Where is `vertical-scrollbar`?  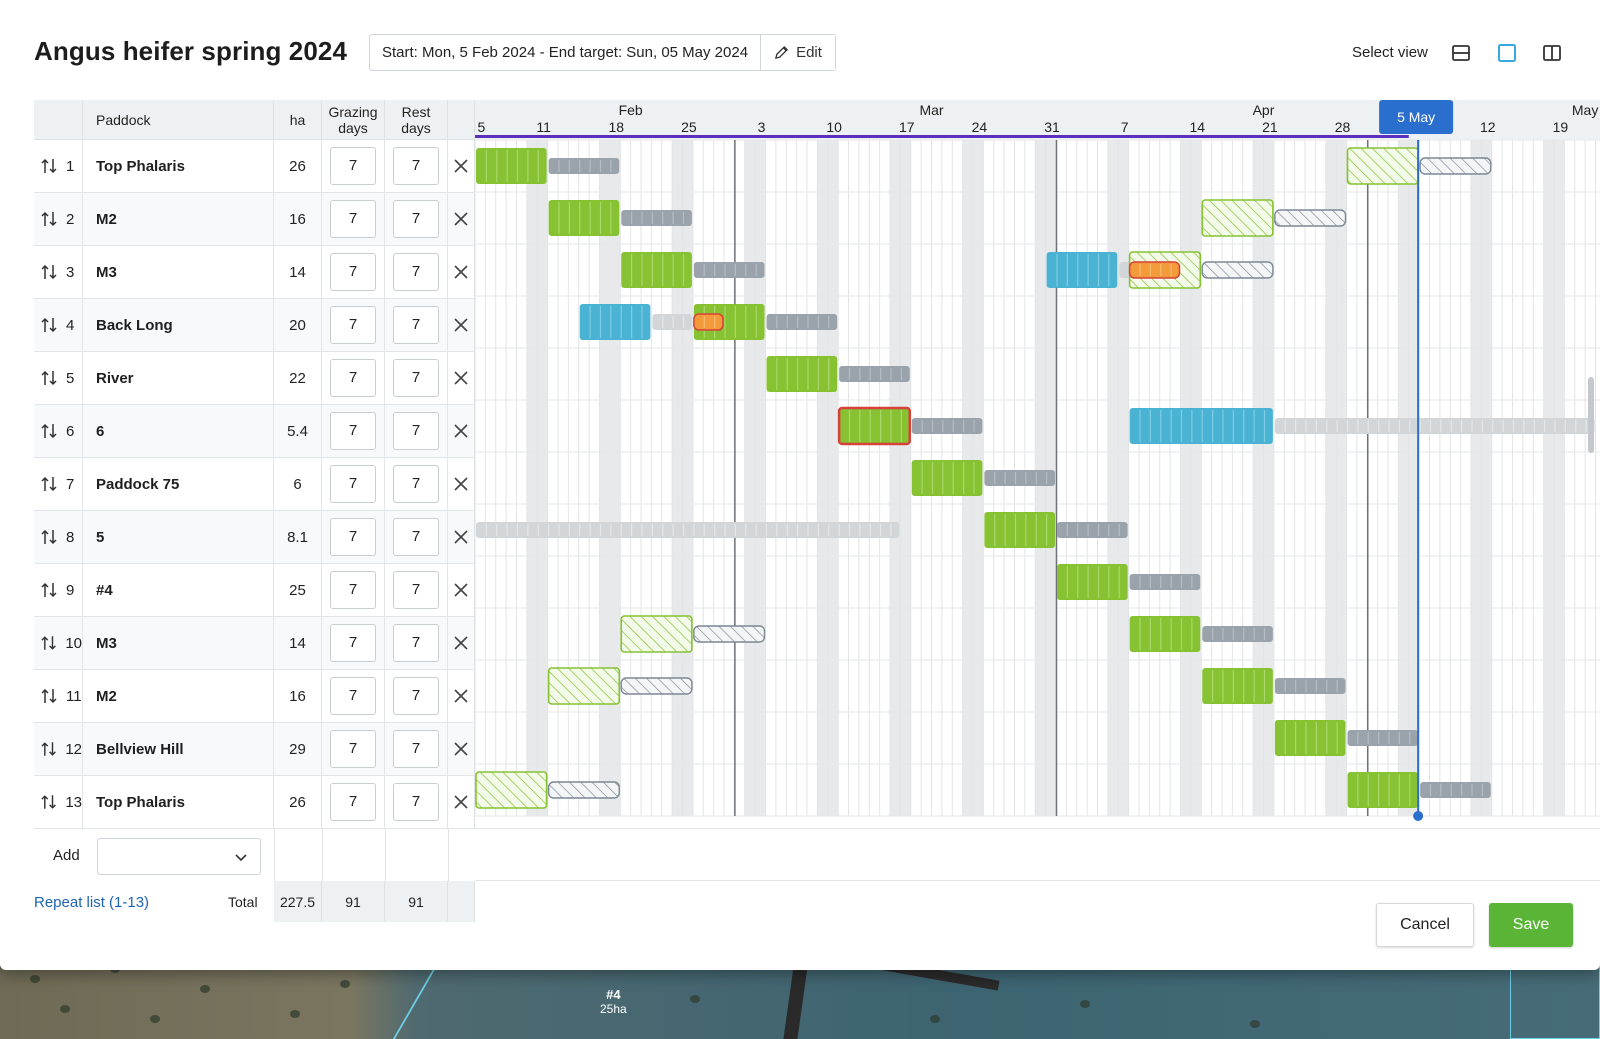 vertical-scrollbar is located at coordinates (1591, 415).